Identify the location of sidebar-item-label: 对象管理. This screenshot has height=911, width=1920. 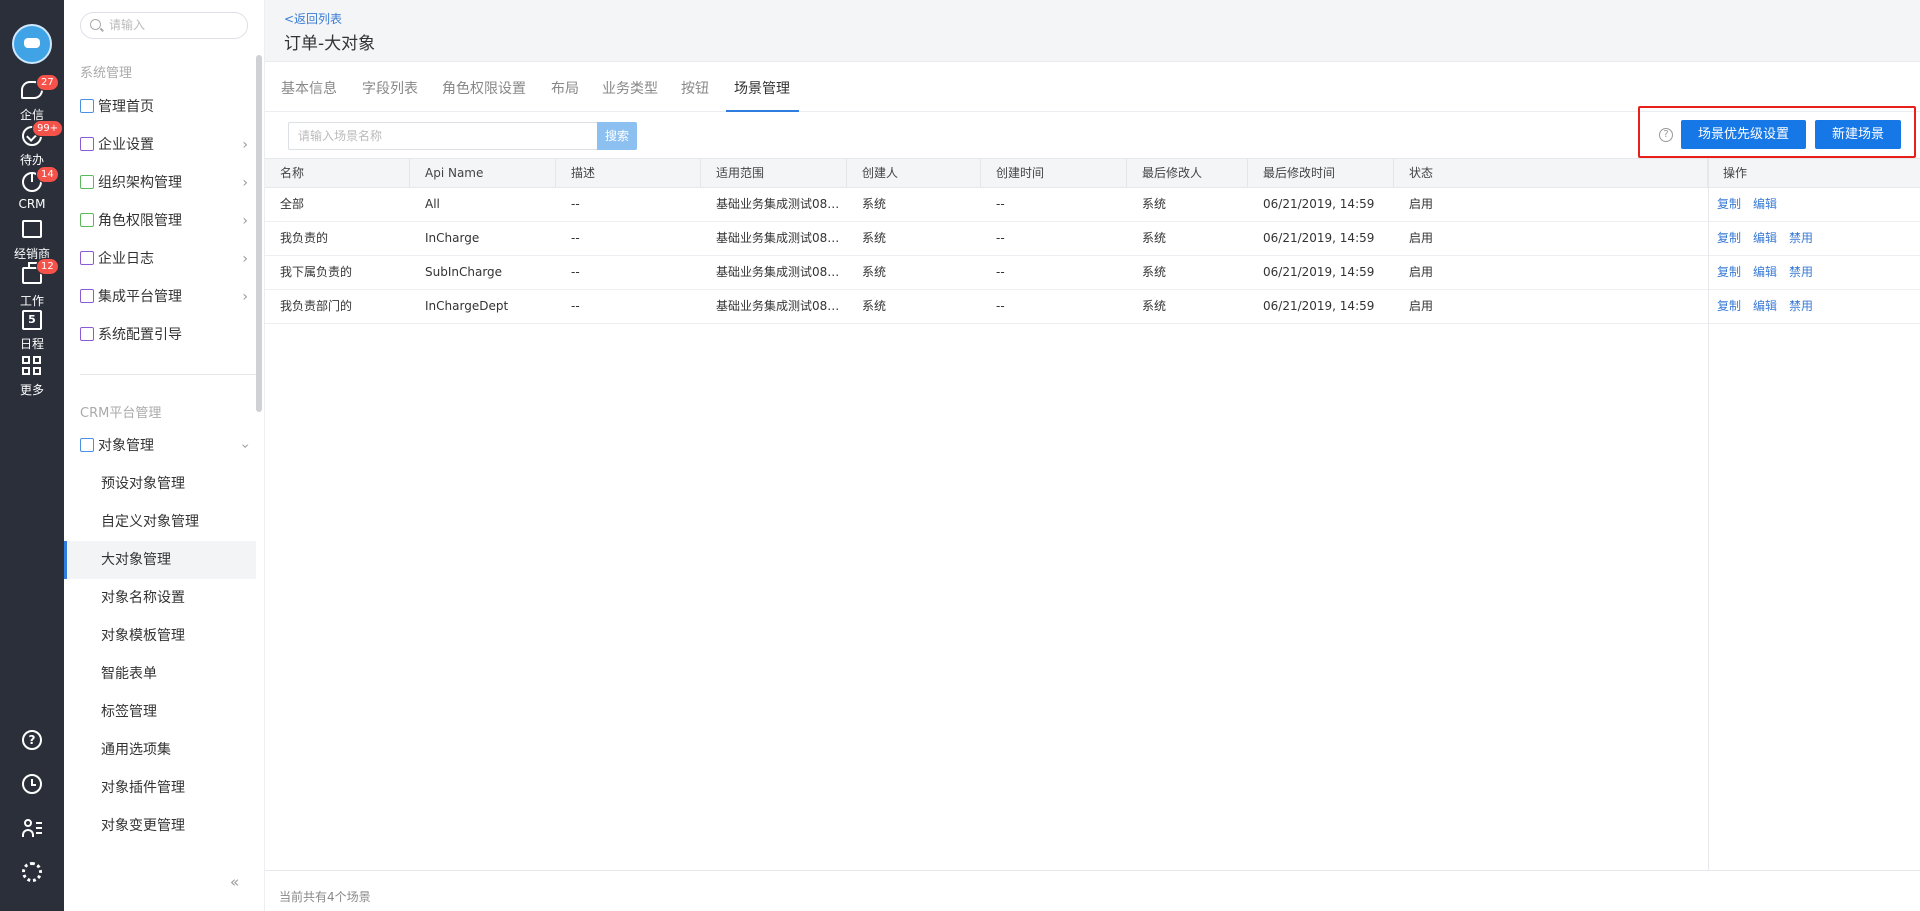
(126, 446).